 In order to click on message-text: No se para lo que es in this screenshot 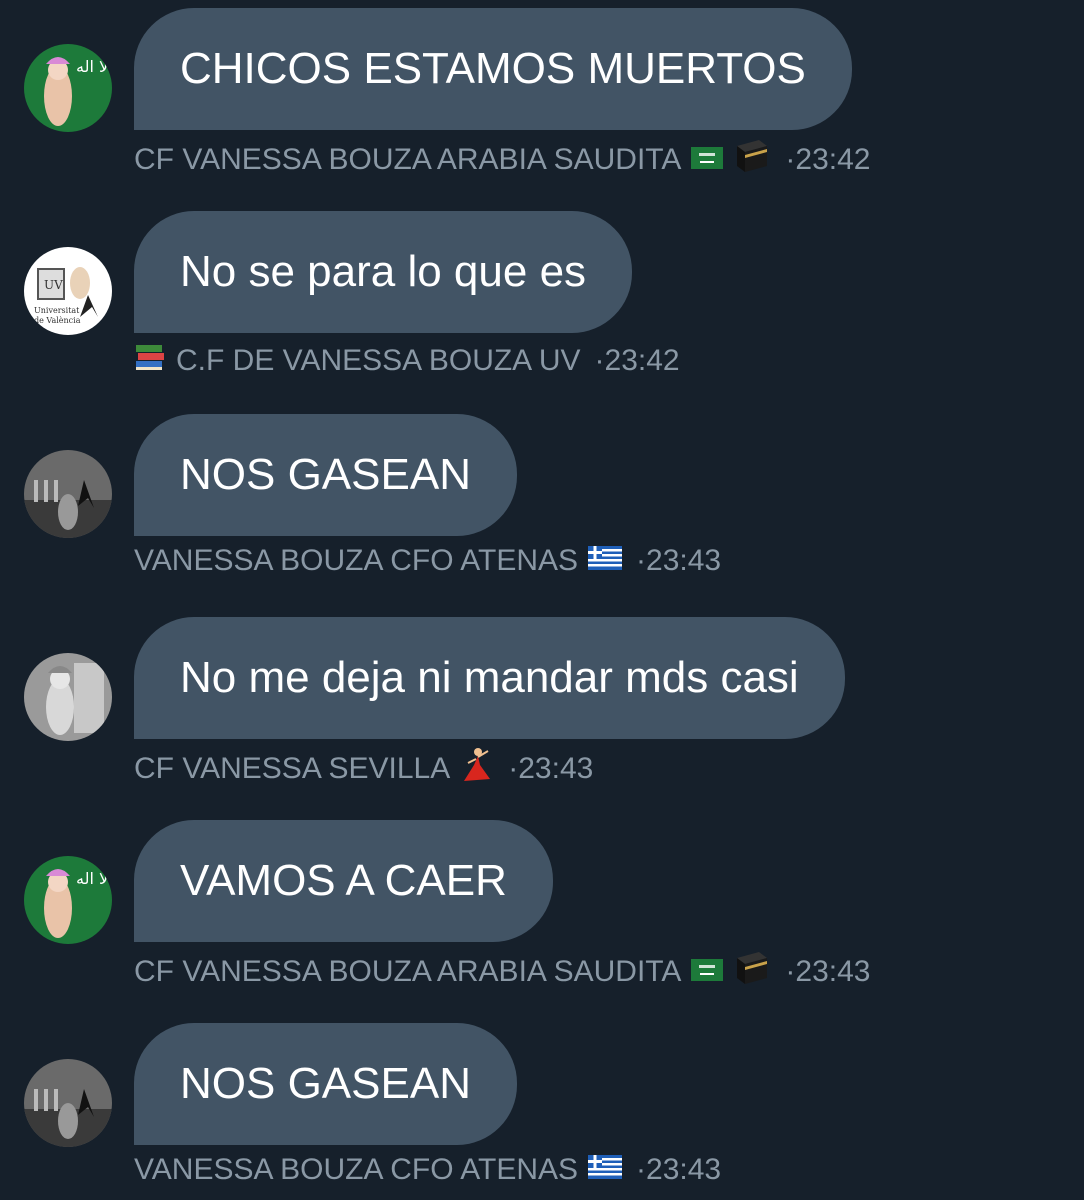, I will do `click(383, 271)`.